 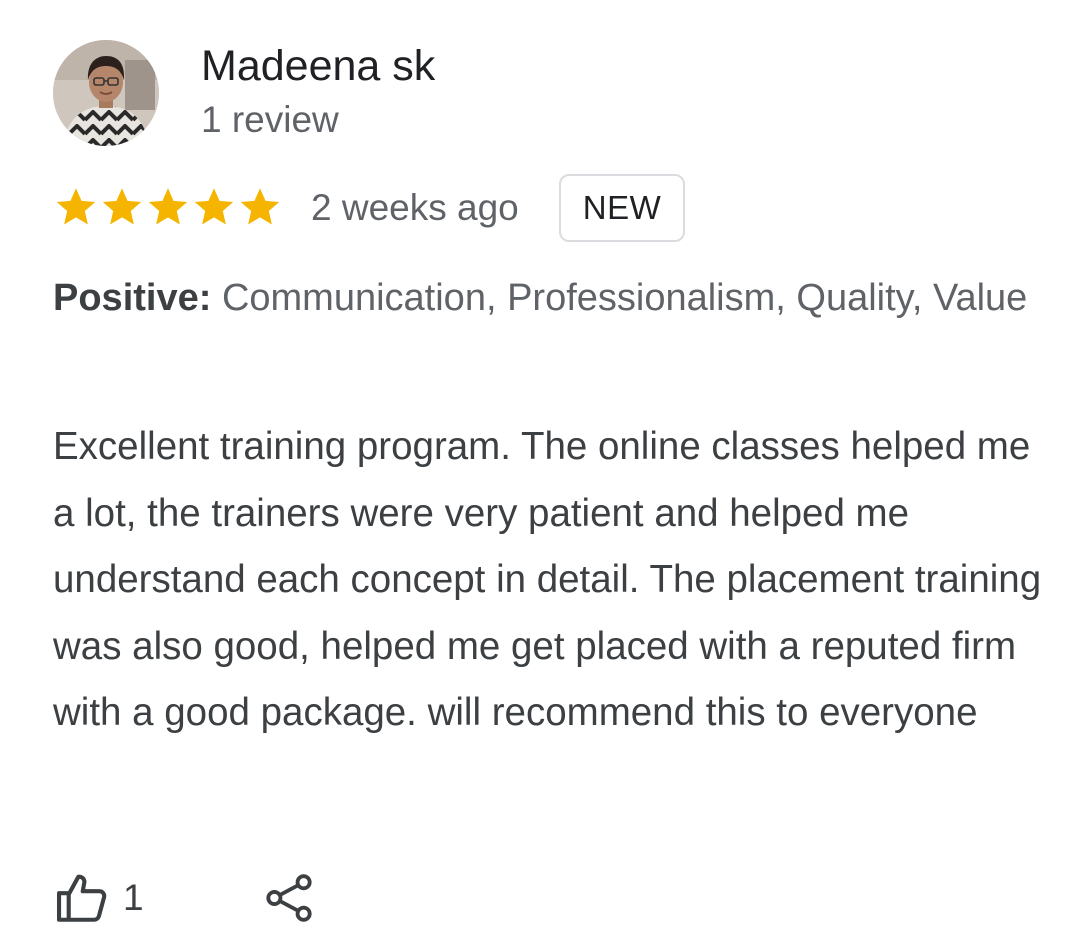 I want to click on thumbs-up-icon, so click(x=81, y=898).